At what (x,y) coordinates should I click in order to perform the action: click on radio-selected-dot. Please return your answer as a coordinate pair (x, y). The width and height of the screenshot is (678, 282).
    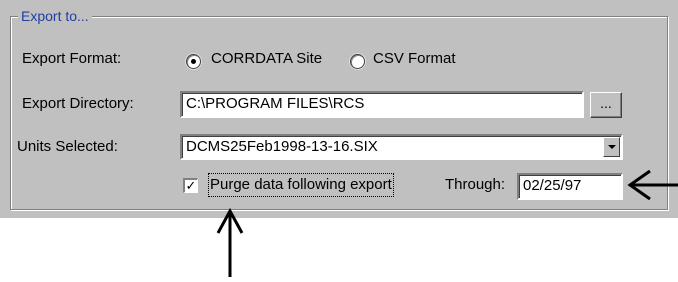
    Looking at the image, I should click on (193, 61).